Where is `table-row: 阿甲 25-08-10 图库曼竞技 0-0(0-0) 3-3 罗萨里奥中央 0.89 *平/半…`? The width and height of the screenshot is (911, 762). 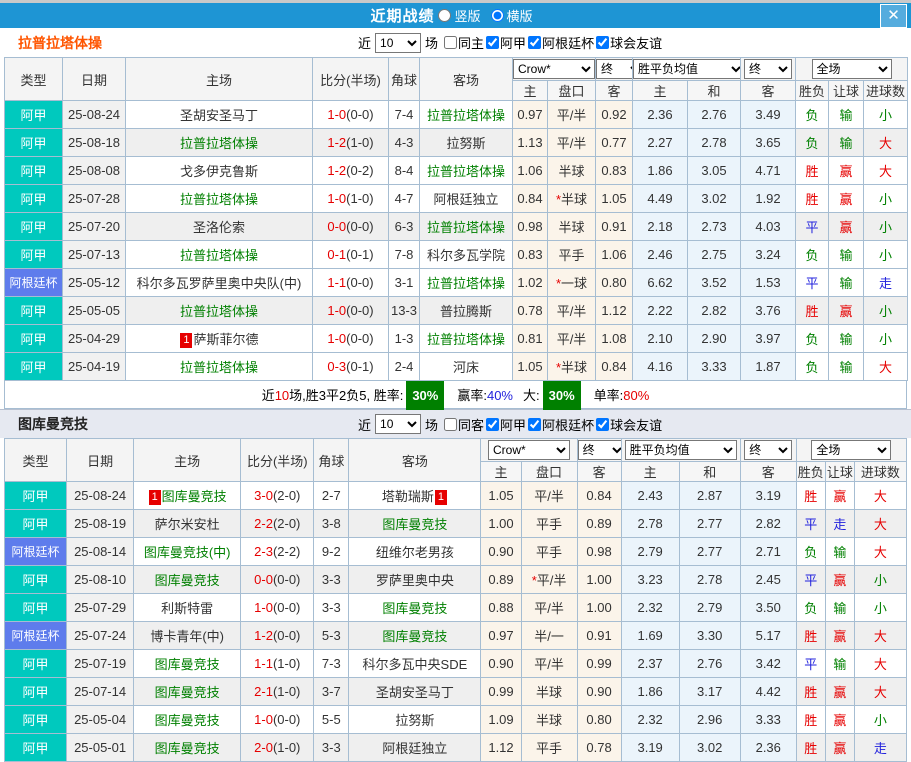
table-row: 阿甲 25-08-10 图库曼竞技 0-0(0-0) 3-3 罗萨里奥中央 0.89 *平/半… is located at coordinates (455, 579).